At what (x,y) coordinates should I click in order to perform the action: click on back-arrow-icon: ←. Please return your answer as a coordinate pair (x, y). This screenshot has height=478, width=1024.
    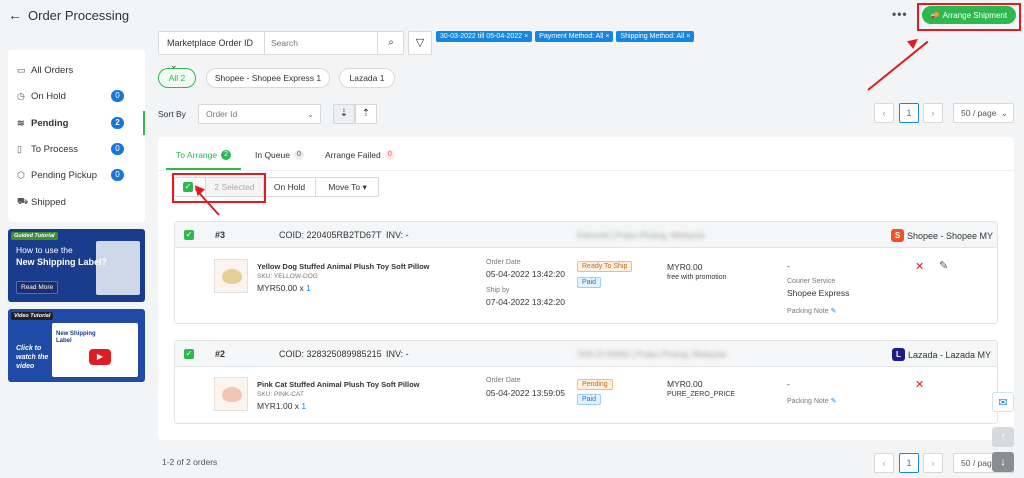
    Looking at the image, I should click on (15, 15).